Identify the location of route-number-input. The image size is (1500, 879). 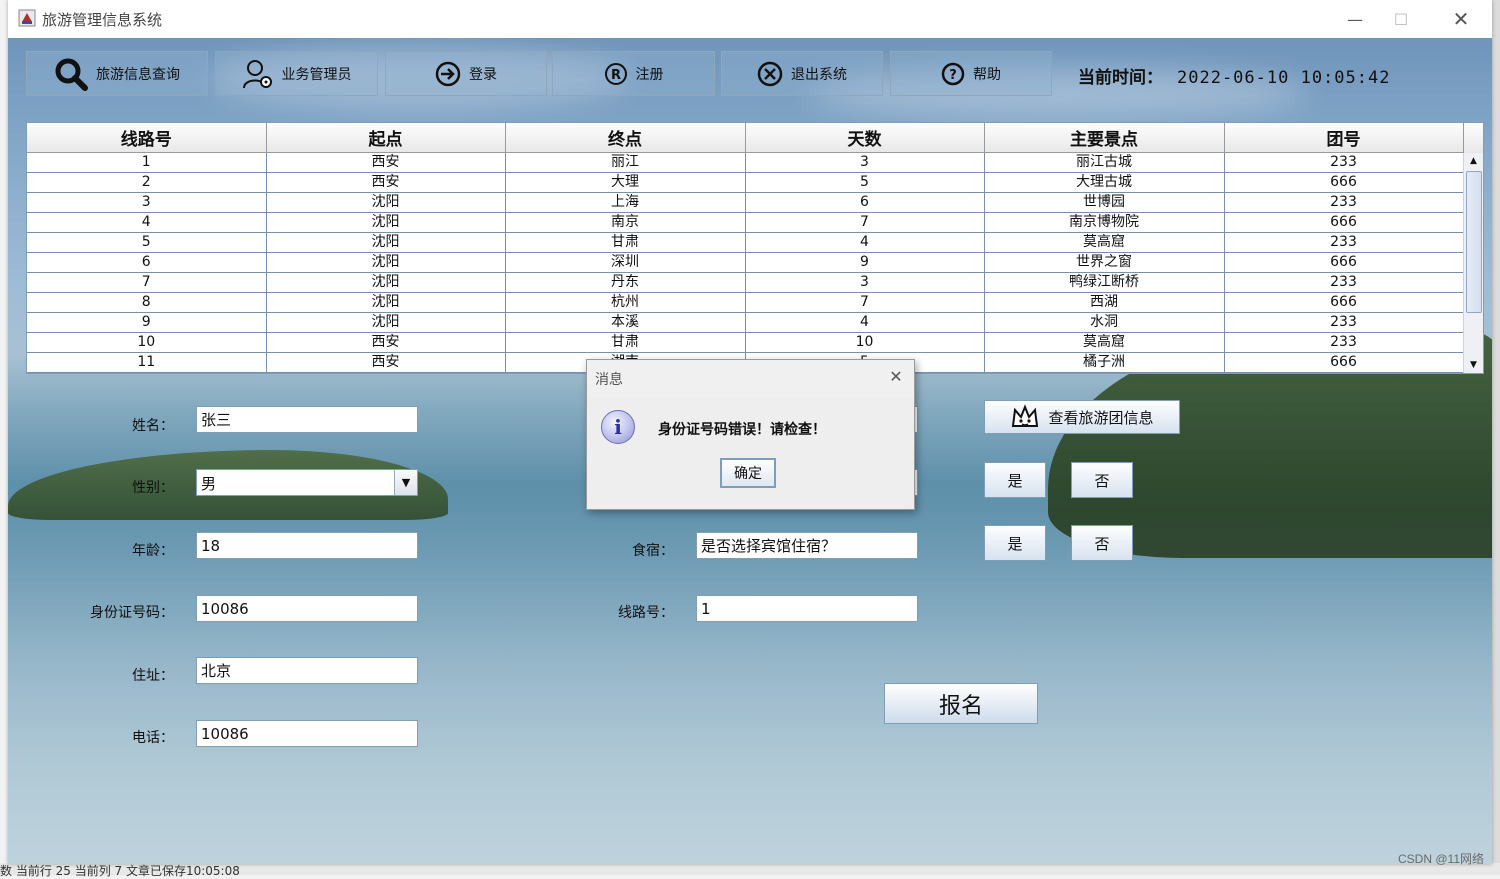
(807, 608).